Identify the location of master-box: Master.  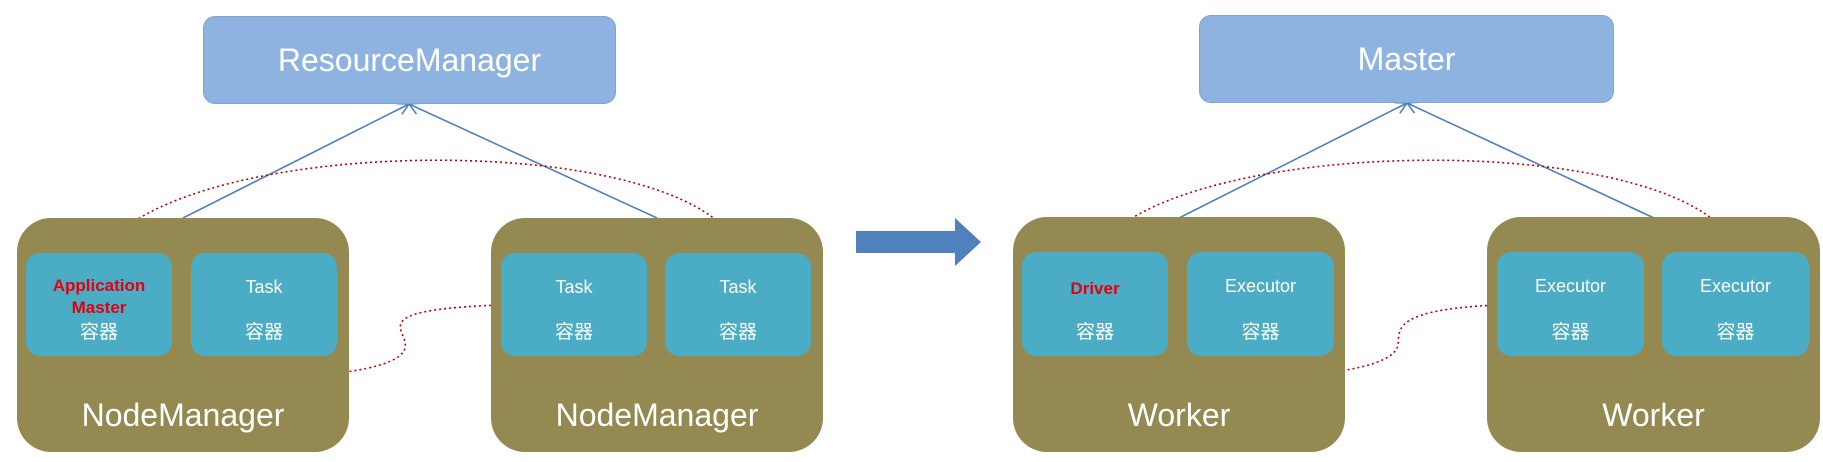
(1406, 59).